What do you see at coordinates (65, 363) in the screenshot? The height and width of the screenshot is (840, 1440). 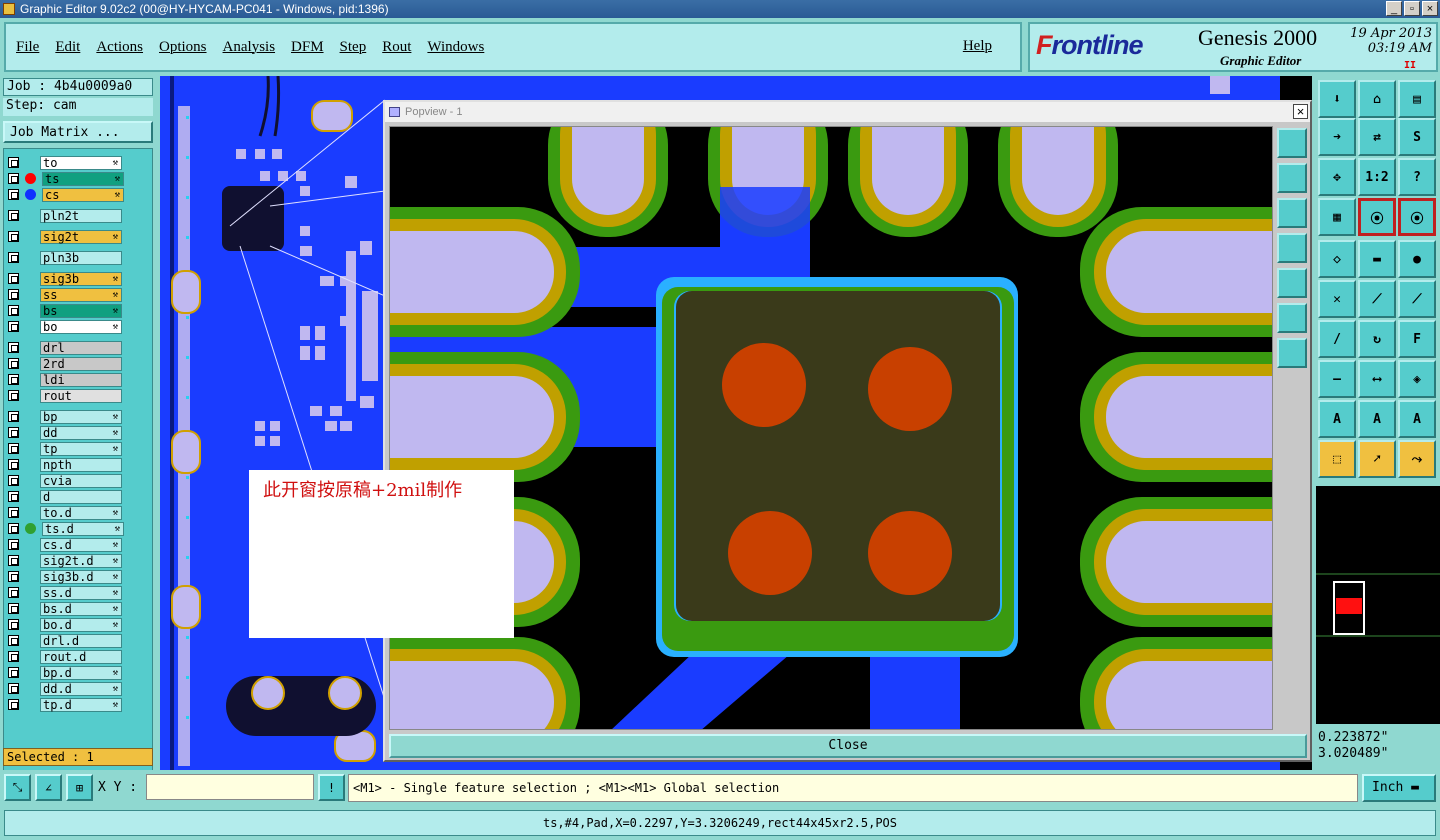 I see `layer-row: 2rd` at bounding box center [65, 363].